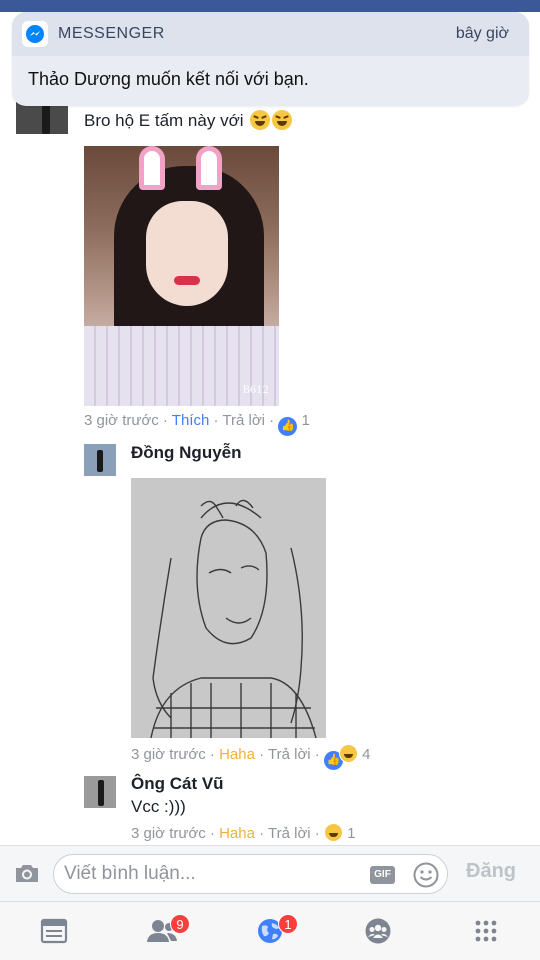 The height and width of the screenshot is (960, 540). What do you see at coordinates (27, 875) in the screenshot?
I see `camera-icon` at bounding box center [27, 875].